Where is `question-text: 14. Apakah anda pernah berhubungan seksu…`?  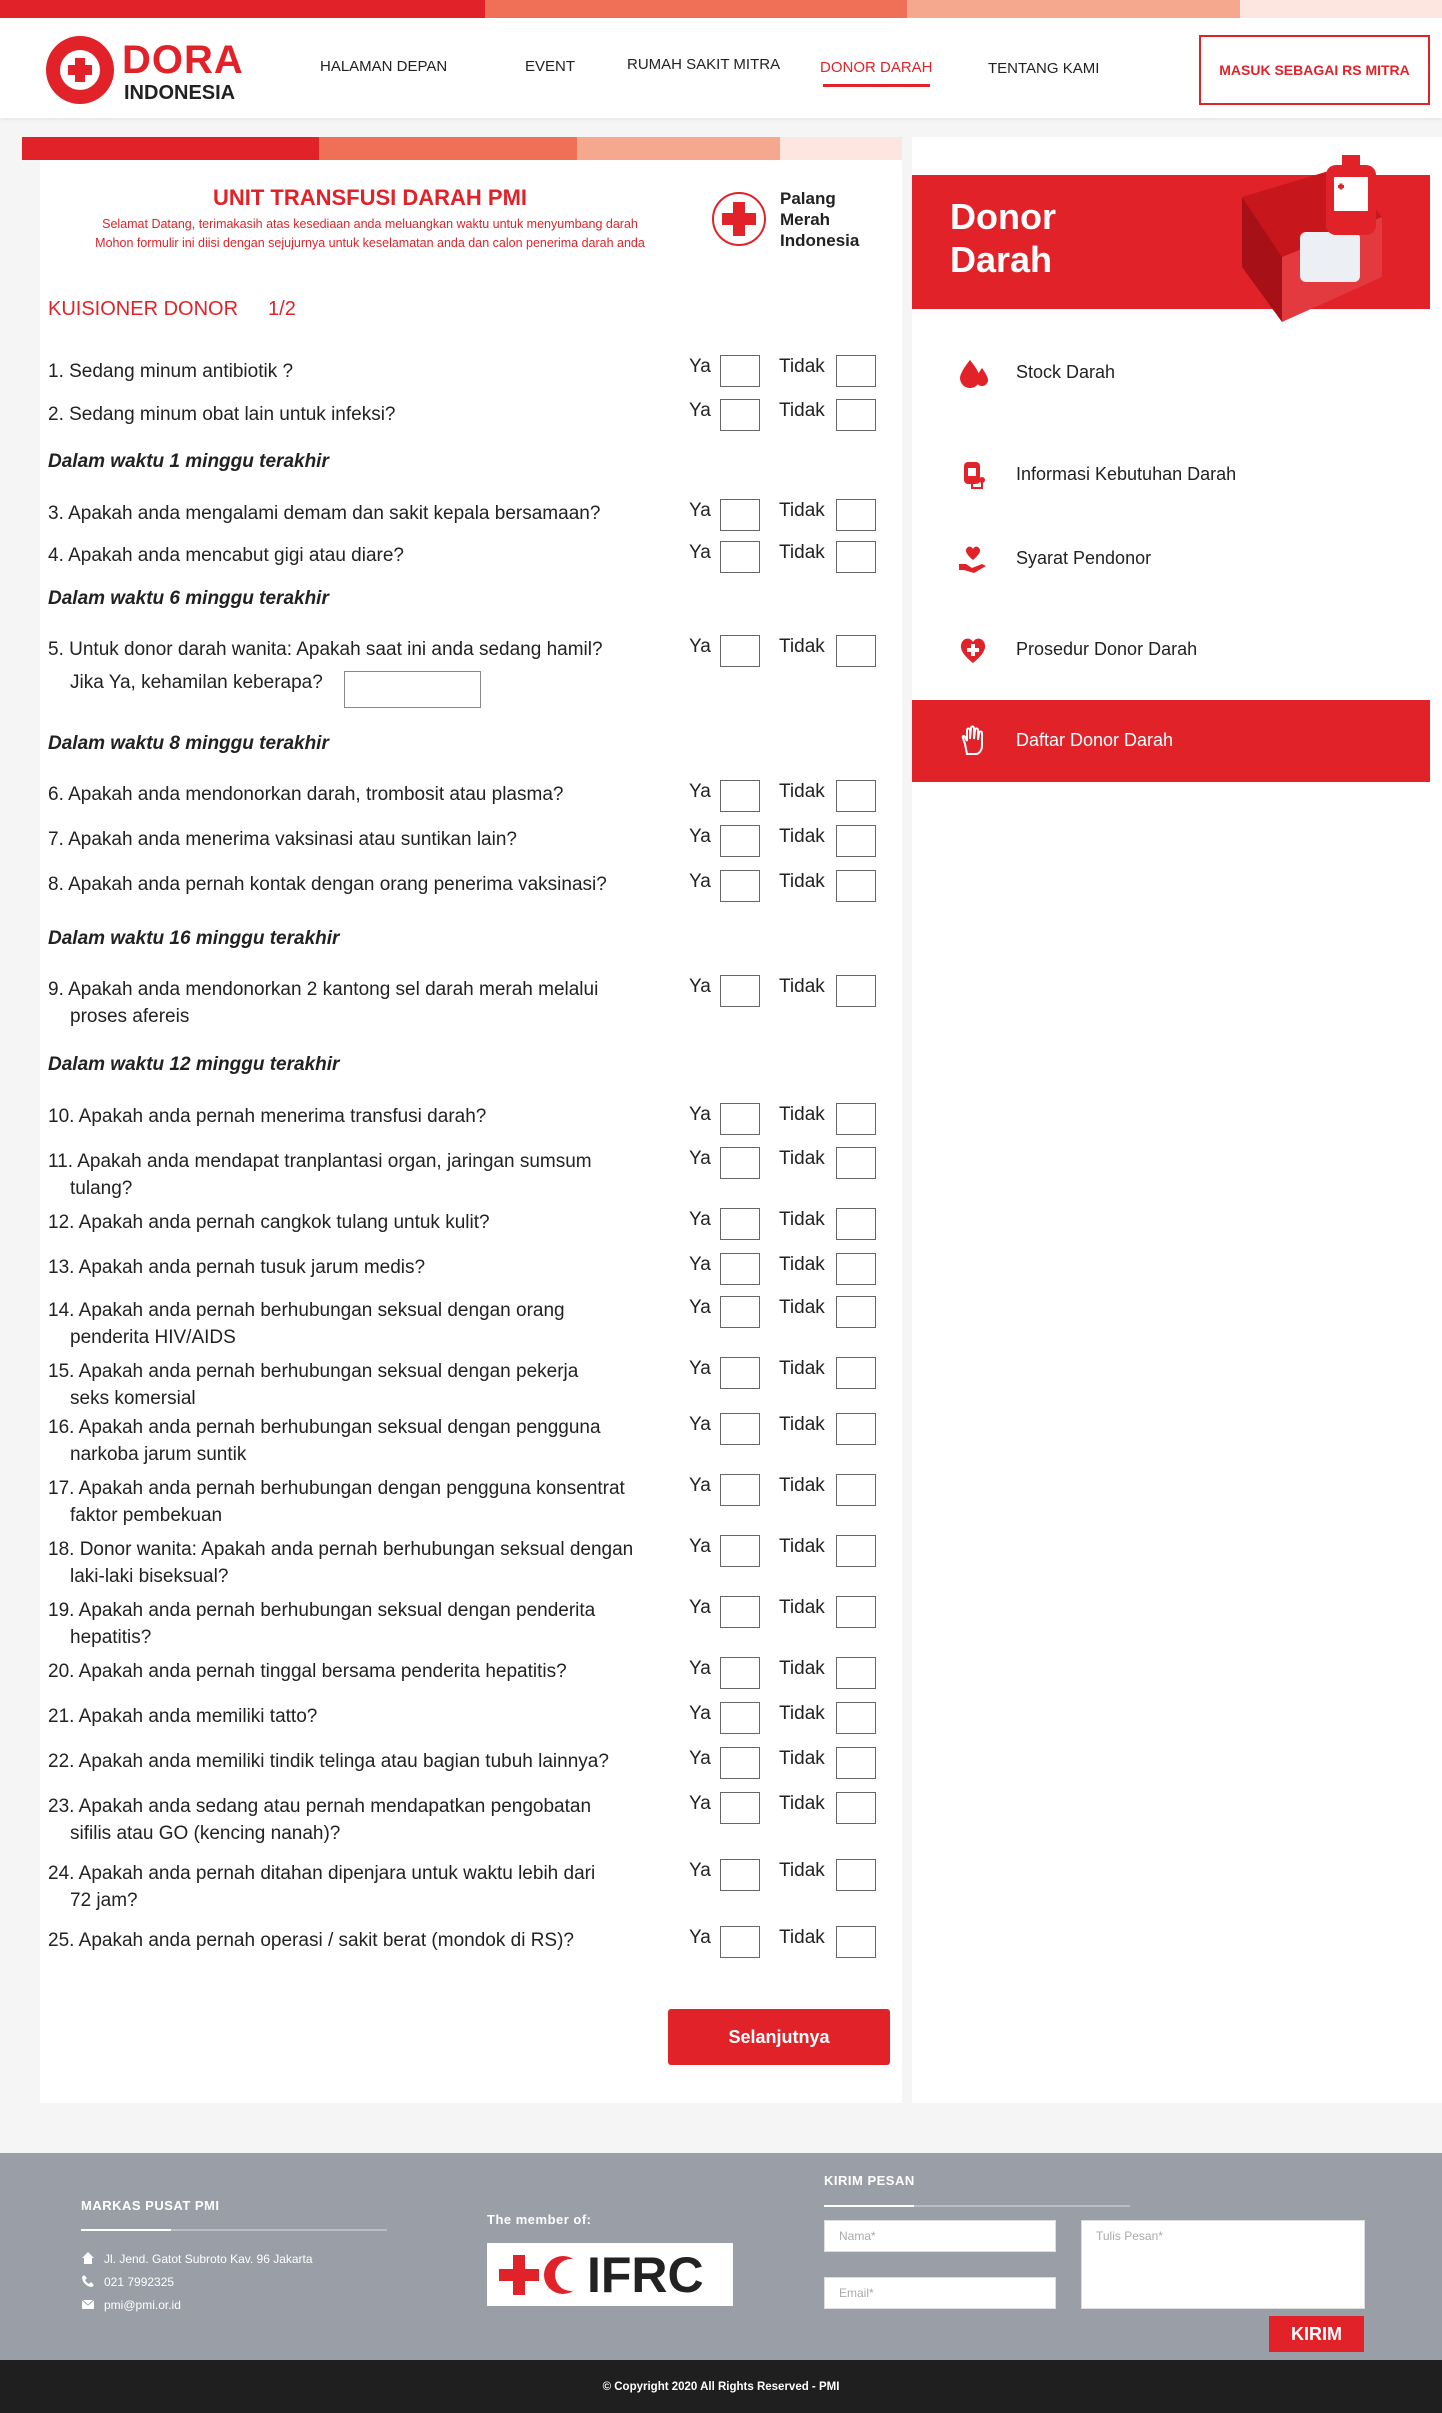
question-text: 14. Apakah anda pernah berhubungan seksu… is located at coordinates (306, 1310).